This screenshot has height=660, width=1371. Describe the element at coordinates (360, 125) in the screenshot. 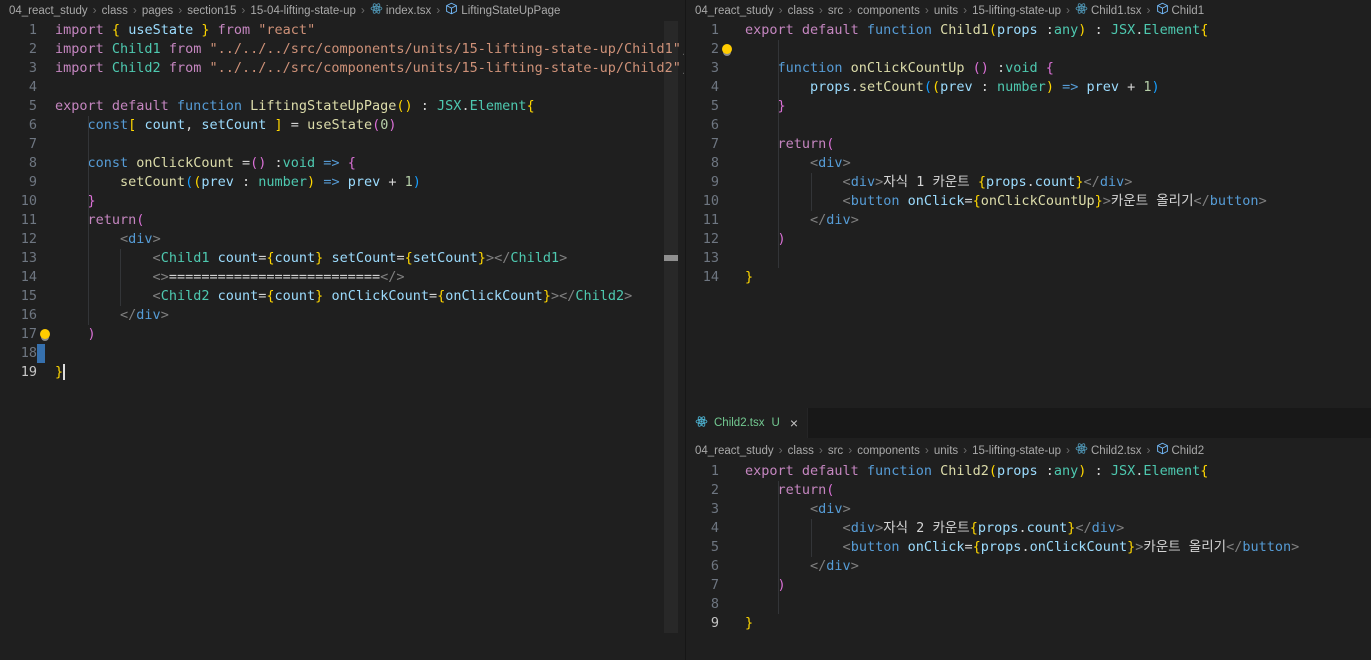

I see `code-line: const[ count, setCount ] = useState(0)` at that location.